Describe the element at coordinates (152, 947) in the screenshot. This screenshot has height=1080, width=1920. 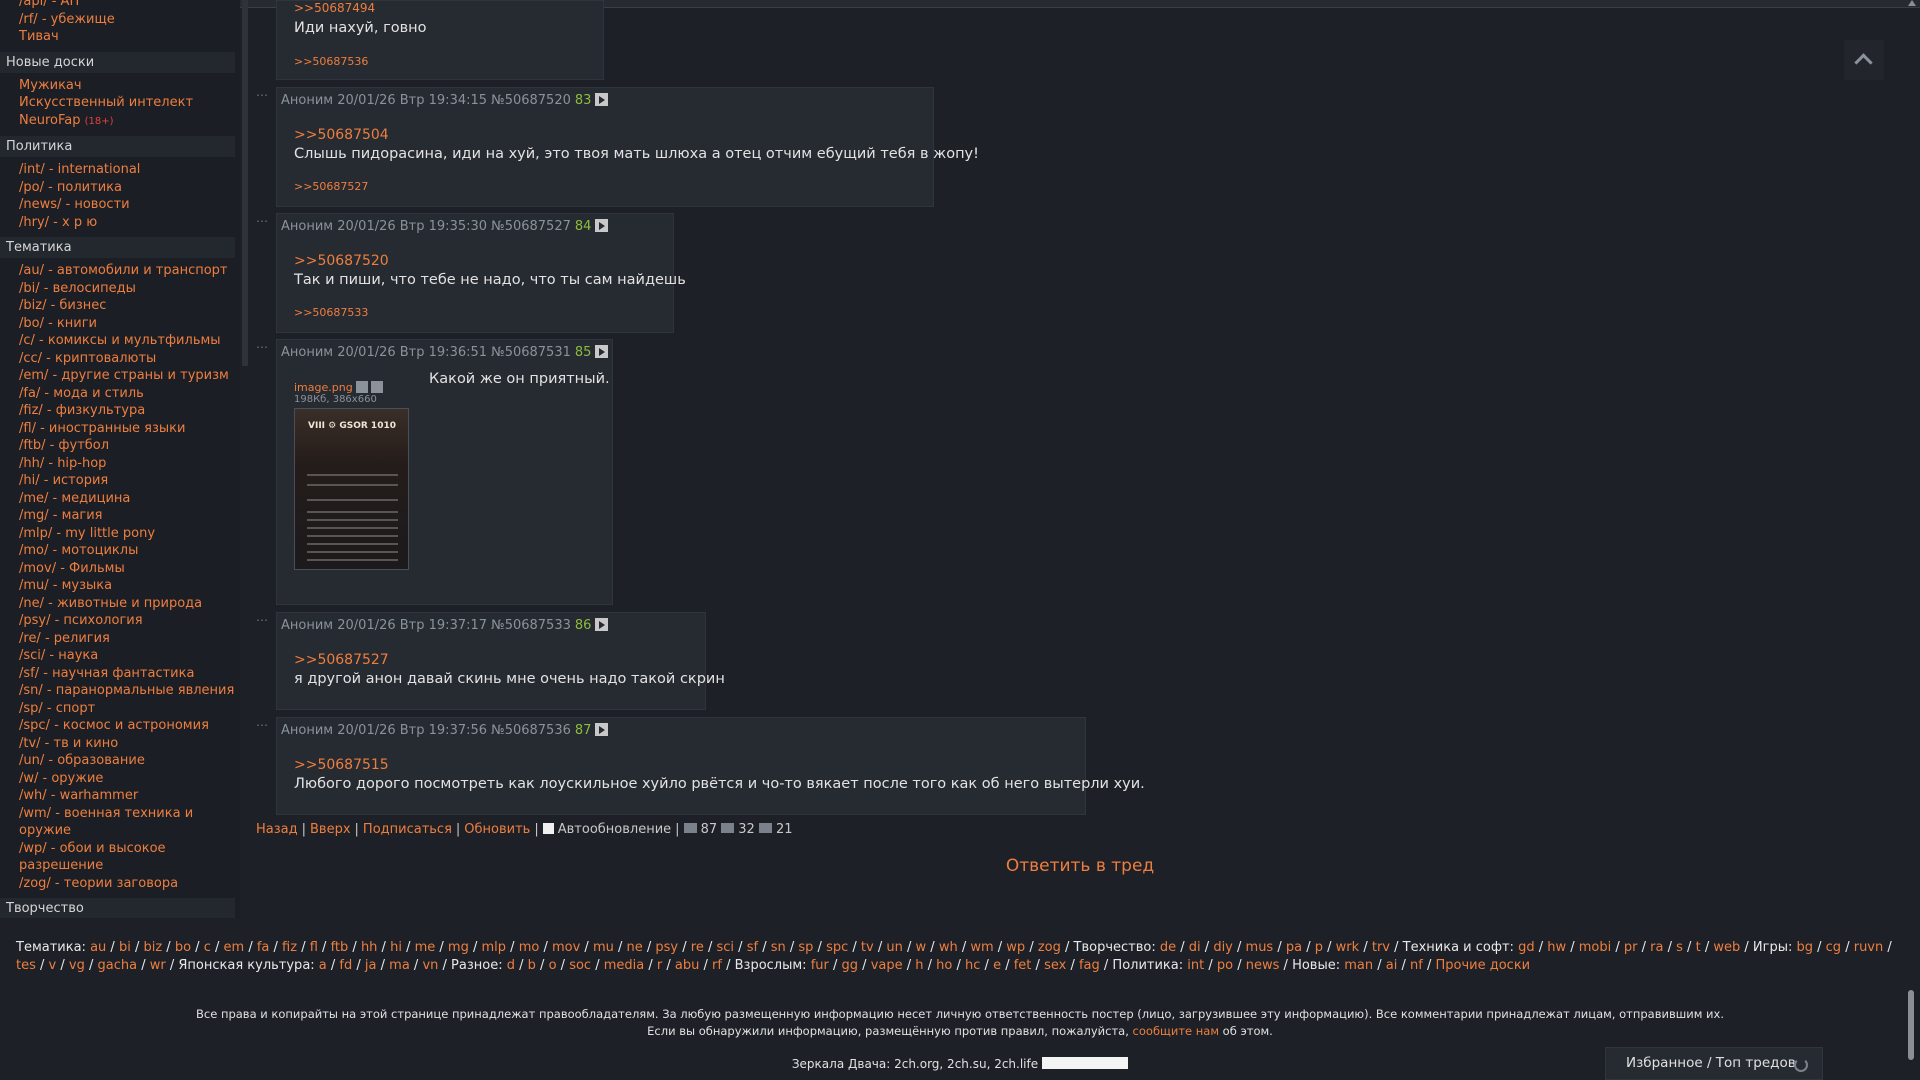
I see `board-link-biz: biz` at that location.